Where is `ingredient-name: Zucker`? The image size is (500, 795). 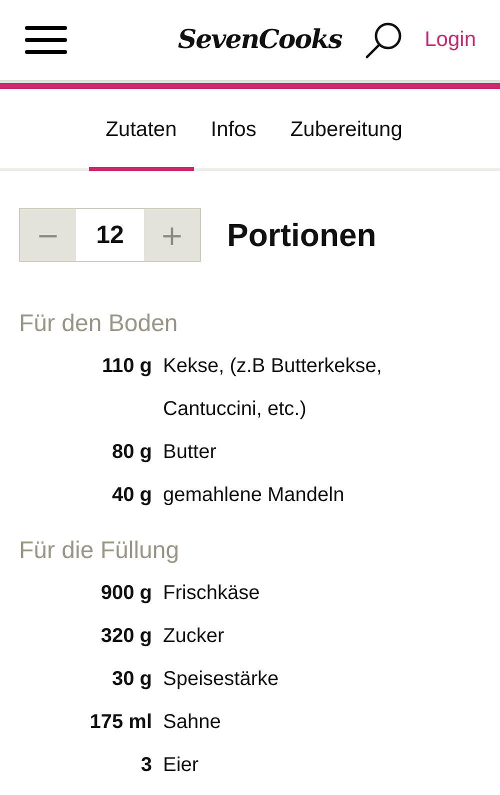 ingredient-name: Zucker is located at coordinates (194, 636).